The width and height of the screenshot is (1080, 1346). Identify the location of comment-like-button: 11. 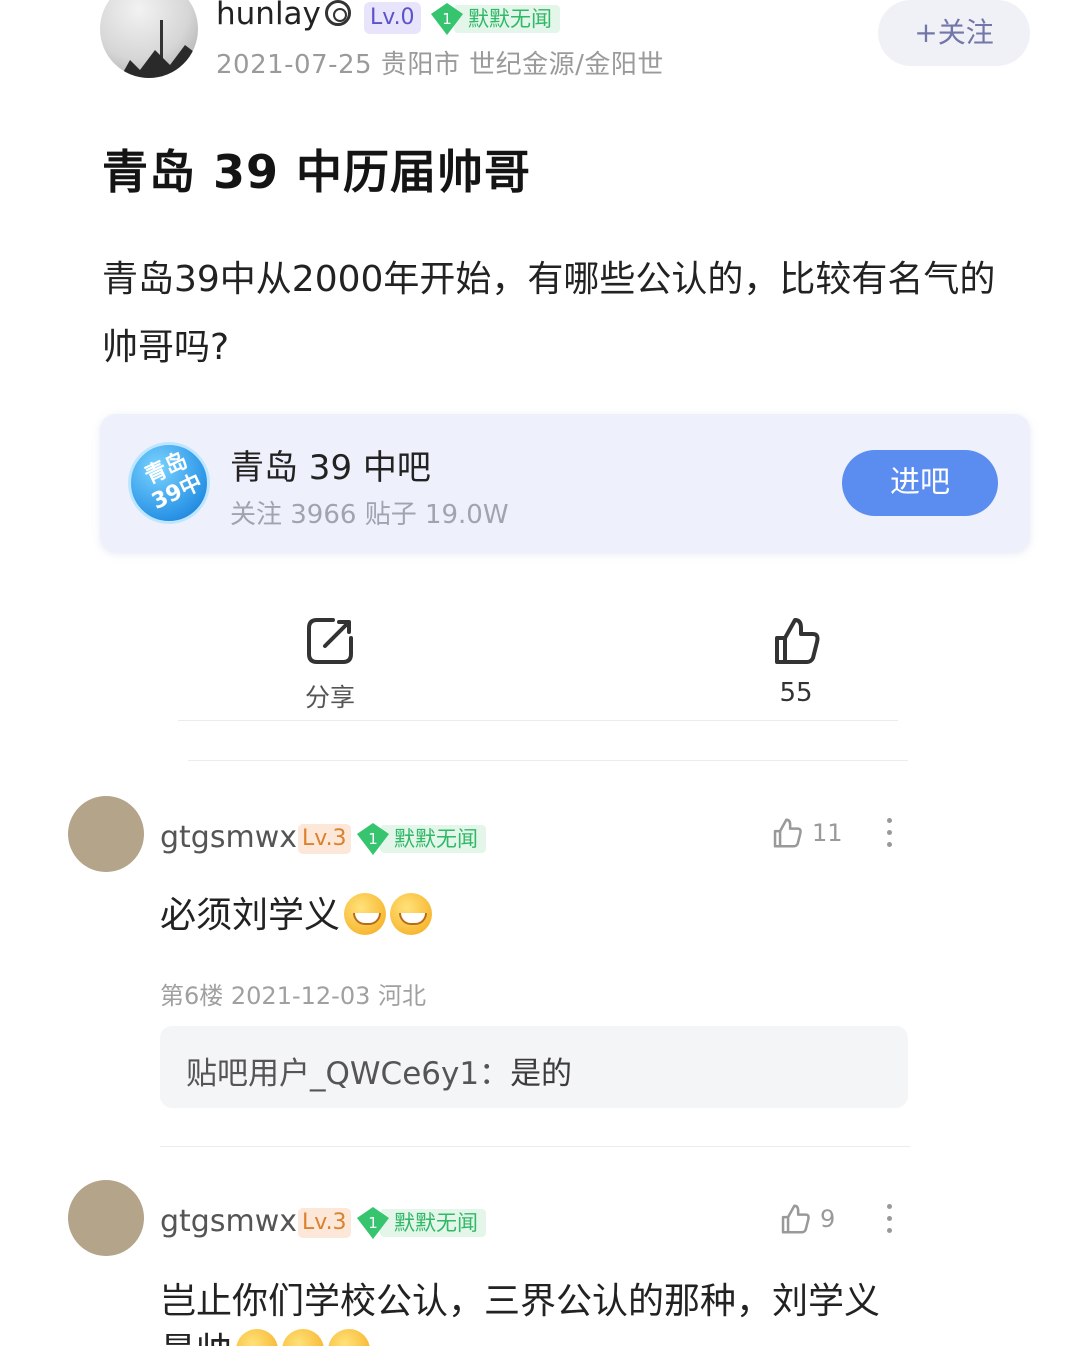
(806, 833).